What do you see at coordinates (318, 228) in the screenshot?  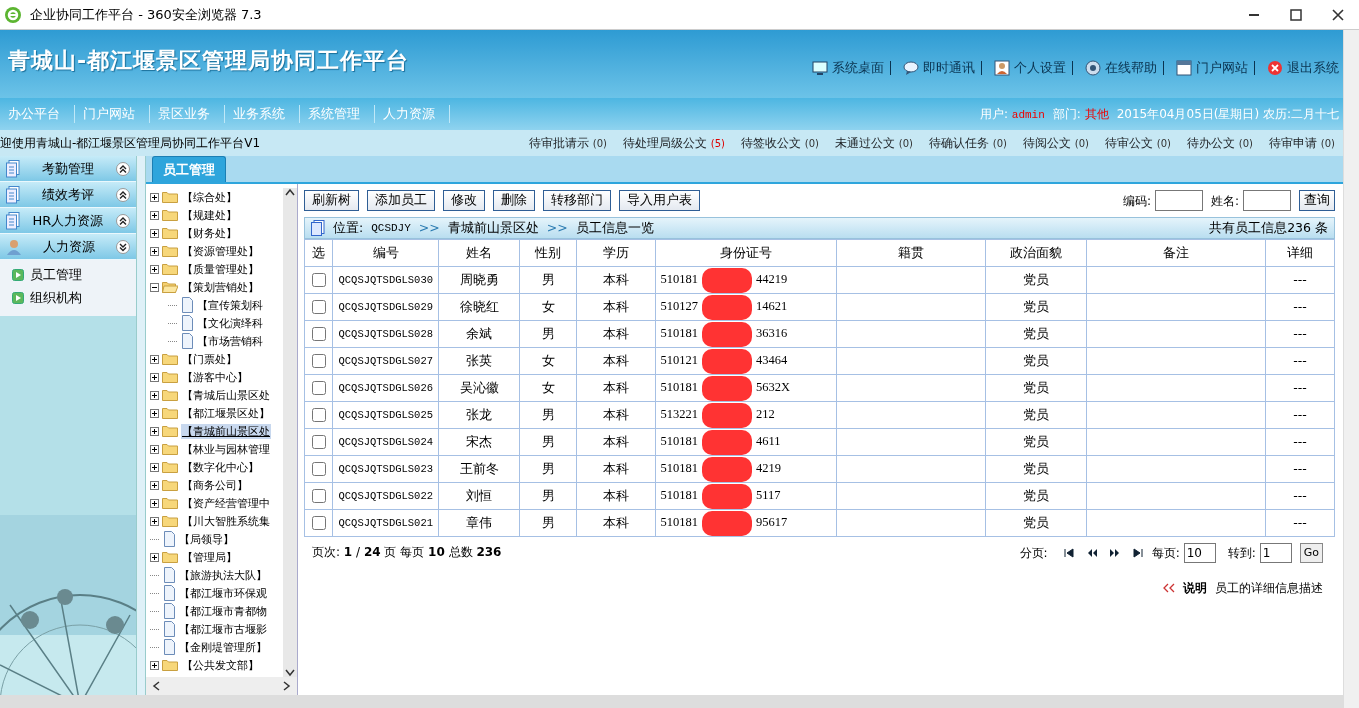 I see `document-icon` at bounding box center [318, 228].